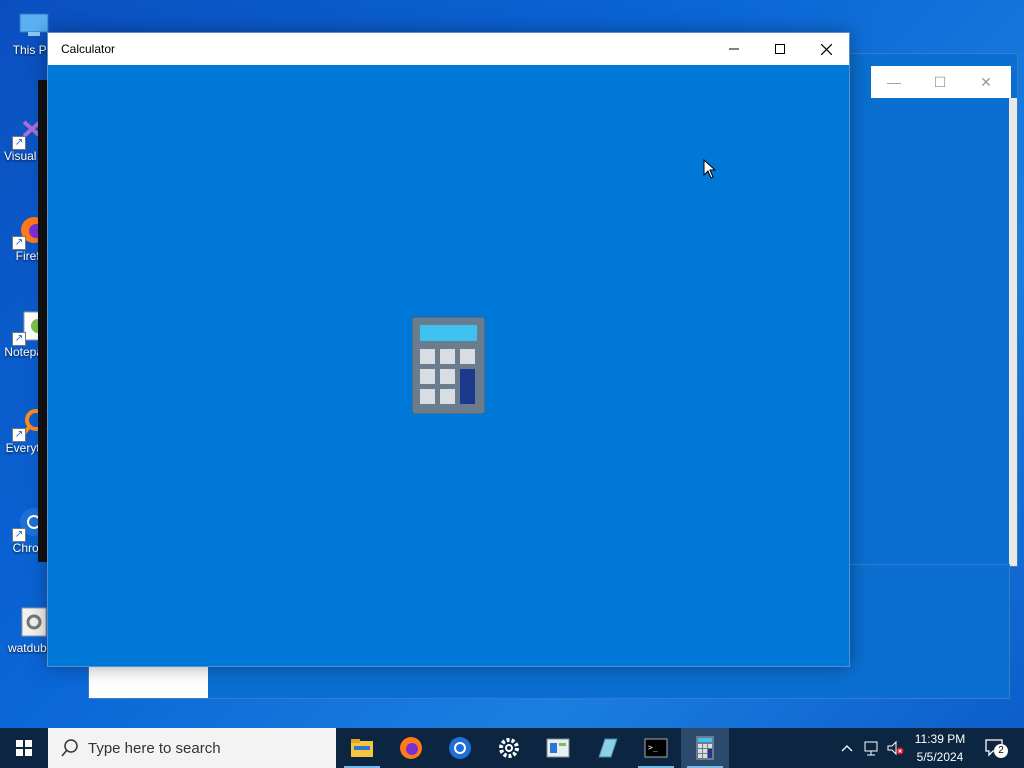 The height and width of the screenshot is (768, 1024). What do you see at coordinates (448, 49) in the screenshot?
I see `calculator-titlebar: Calculator` at bounding box center [448, 49].